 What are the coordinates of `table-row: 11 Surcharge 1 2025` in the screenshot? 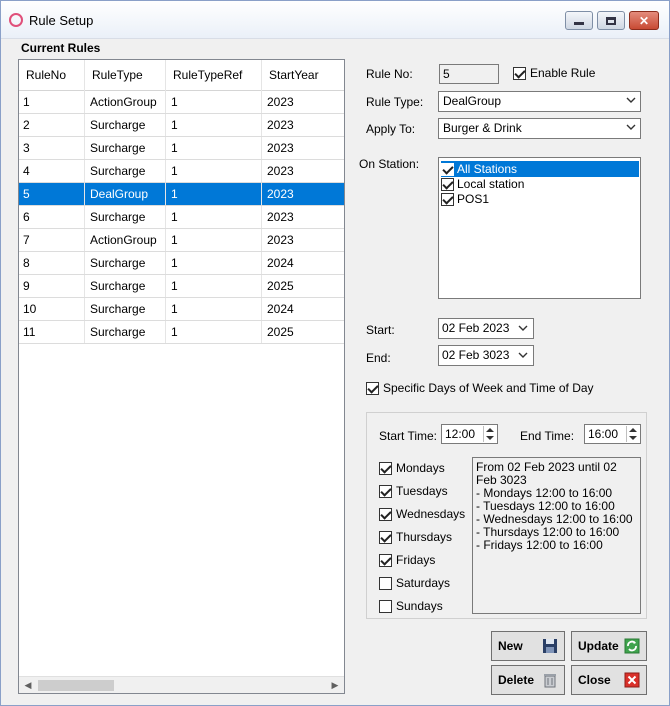 It's located at (181, 332).